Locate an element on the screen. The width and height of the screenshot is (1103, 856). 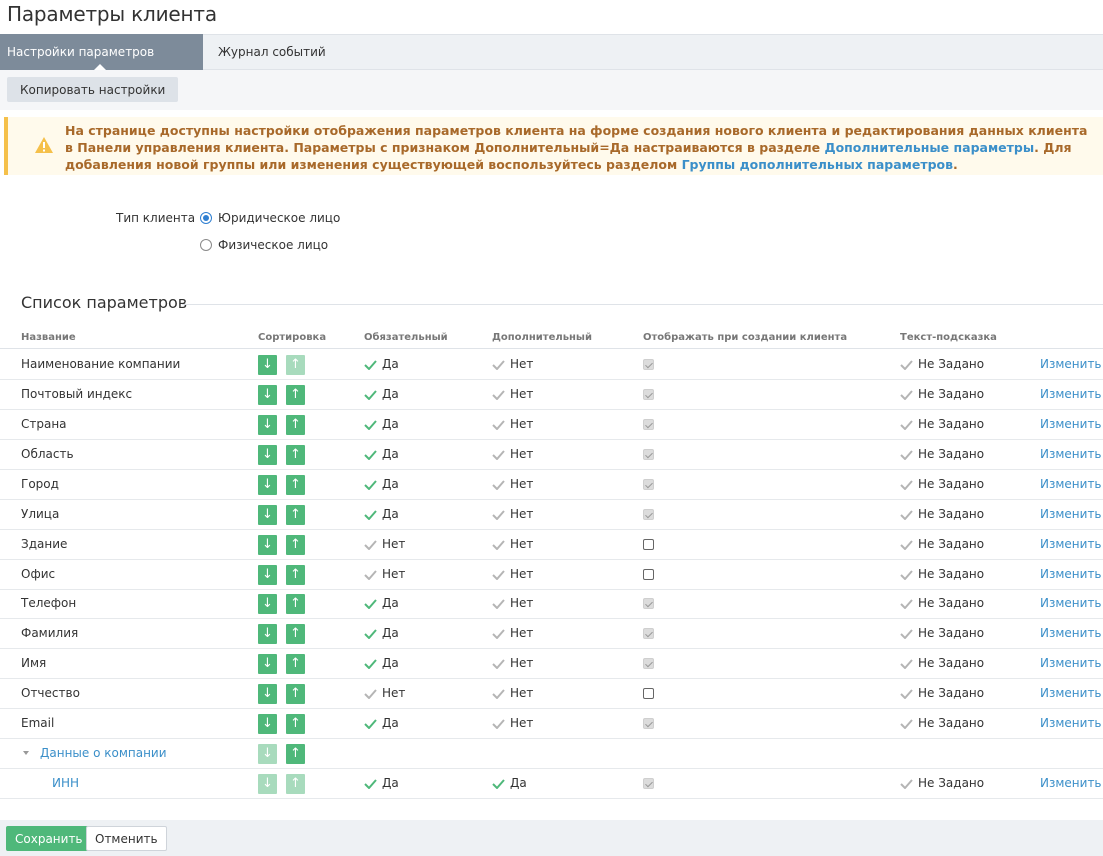
param-name: Наименование компании is located at coordinates (101, 364).